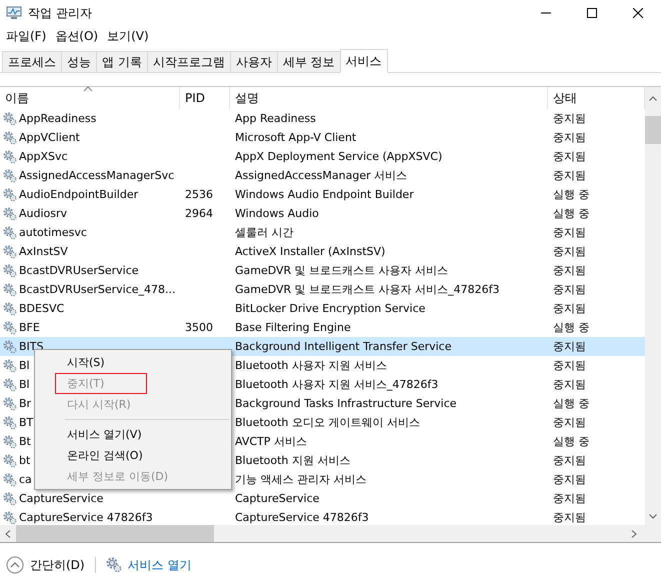 This screenshot has width=661, height=588. I want to click on description-cell-text: 셀룰러 시간, so click(264, 233).